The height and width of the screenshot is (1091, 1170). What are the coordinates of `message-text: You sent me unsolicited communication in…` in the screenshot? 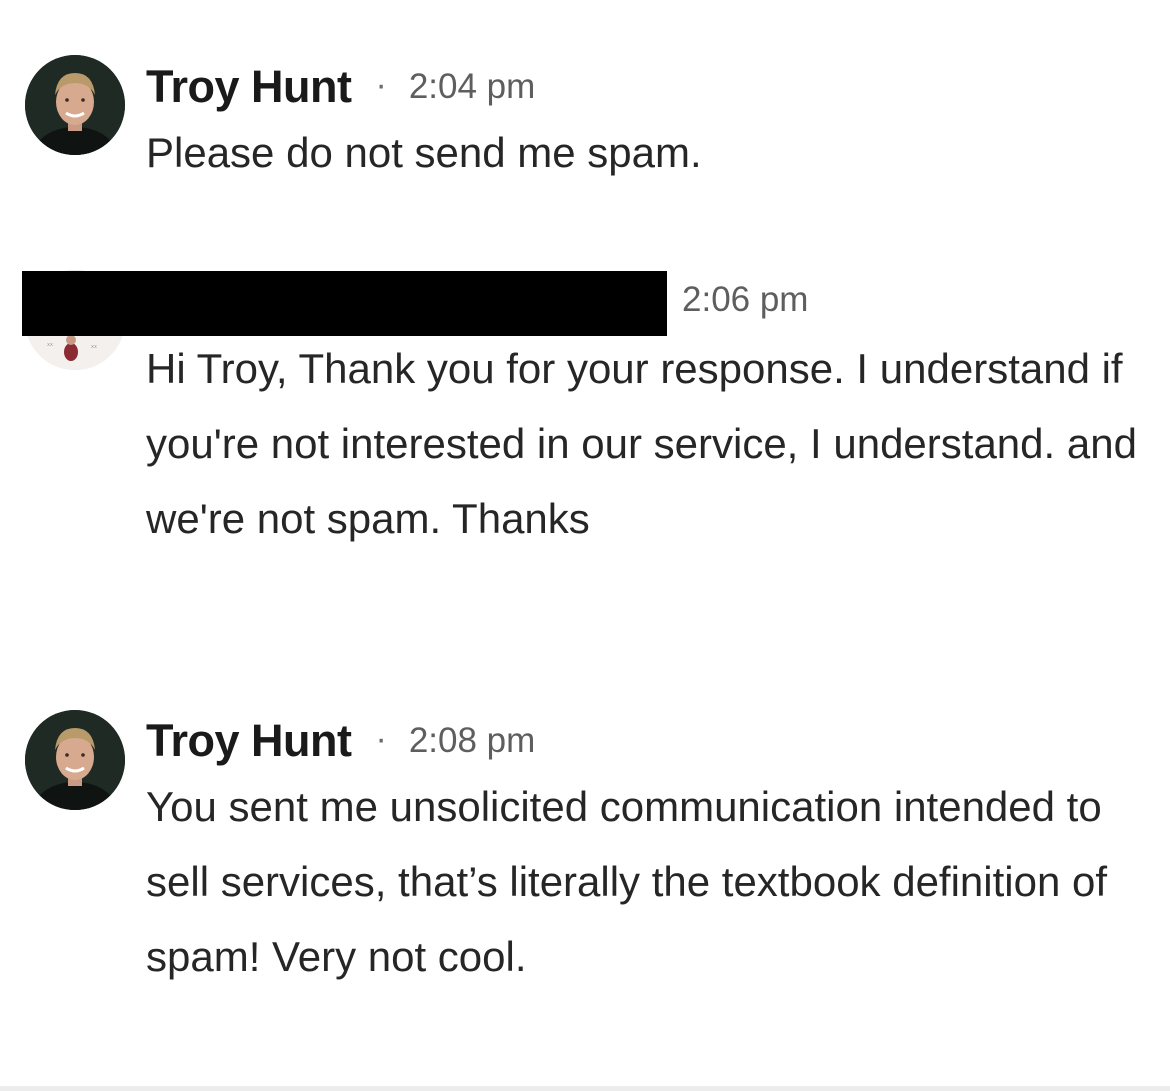 It's located at (627, 881).